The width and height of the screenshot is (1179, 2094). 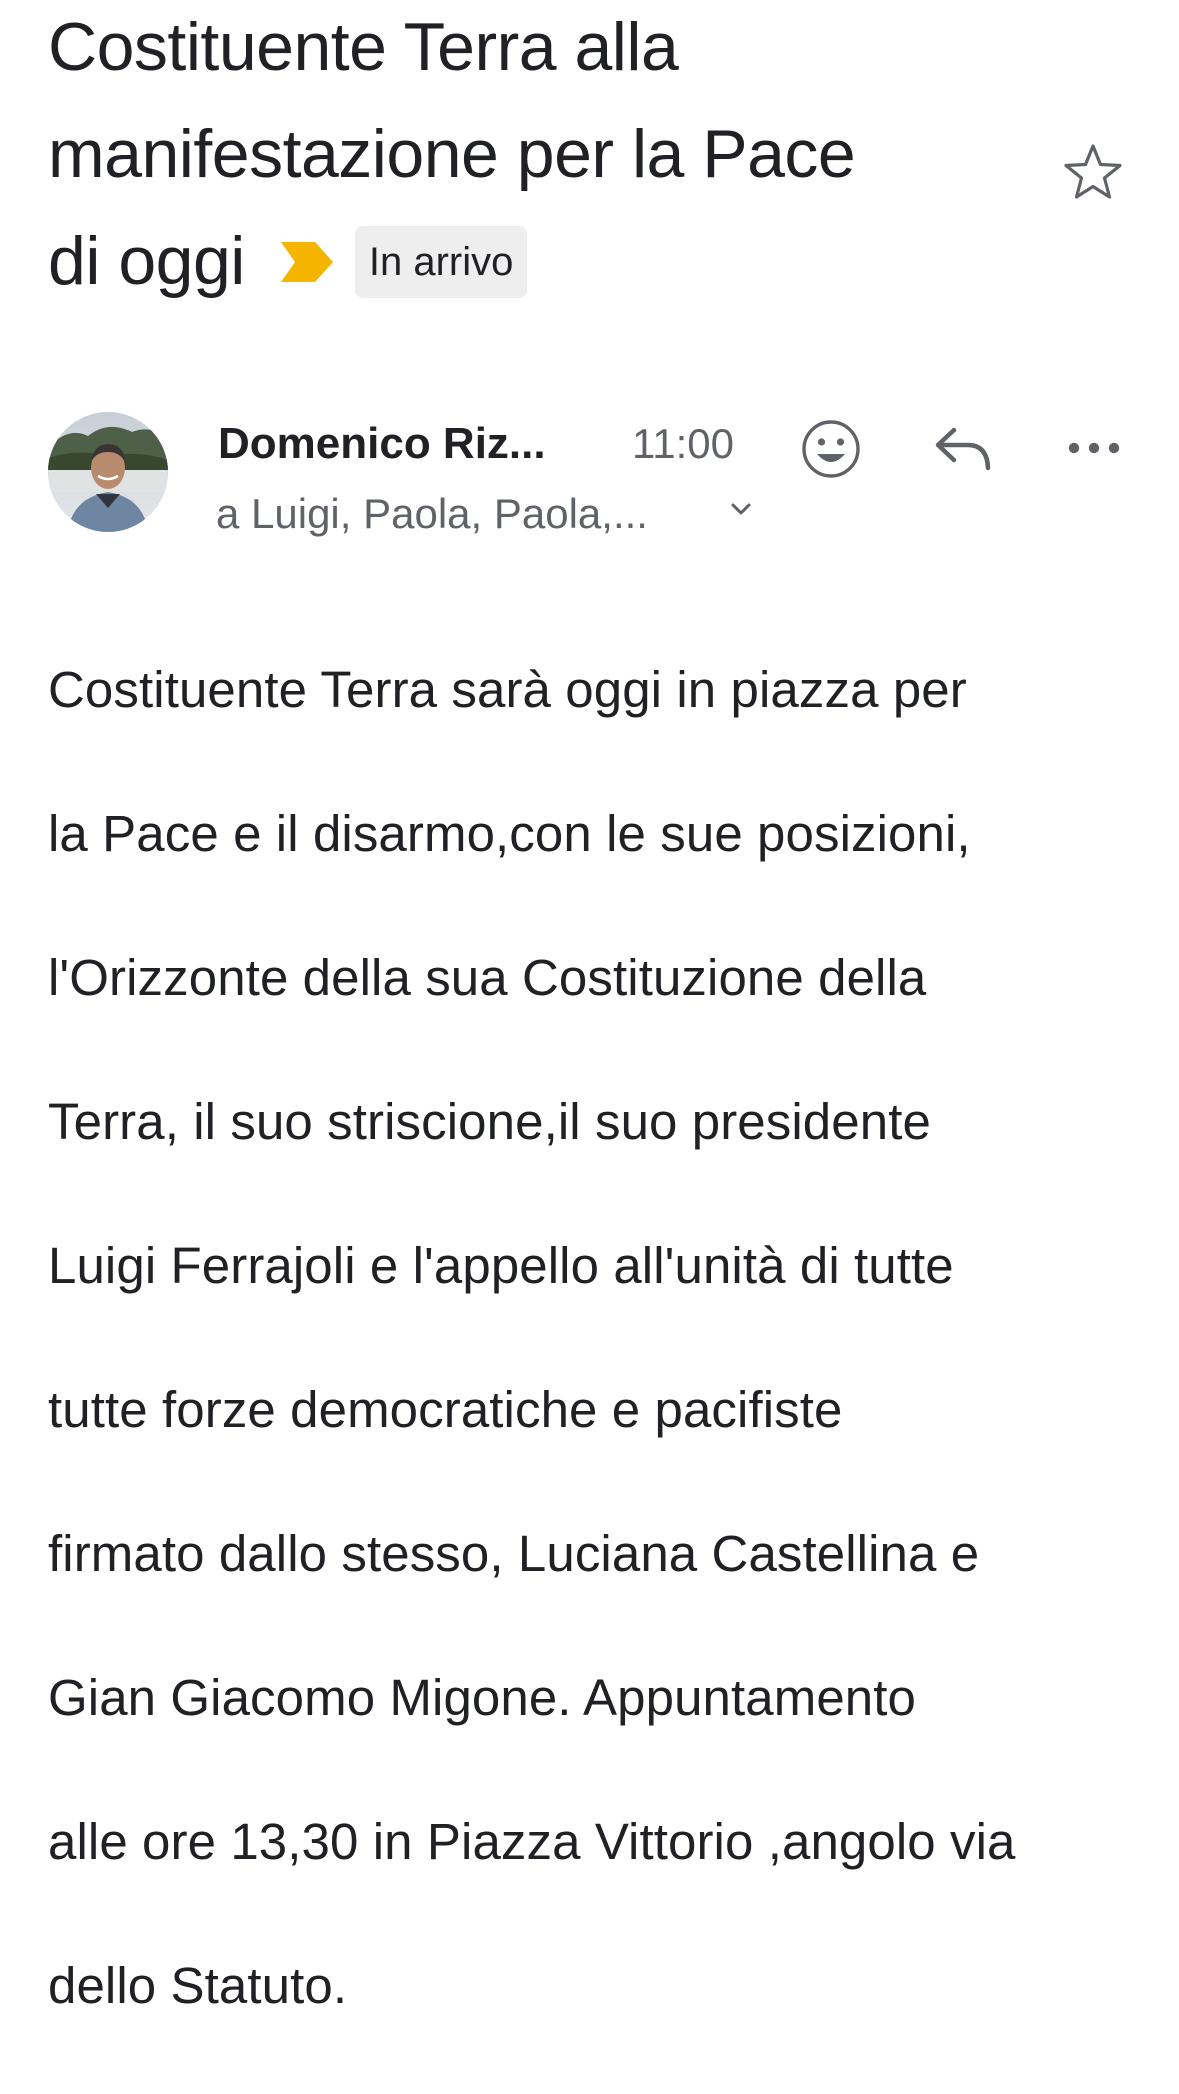 I want to click on body-line: tutte forze democratiche e pacifiste, so click(x=445, y=1409).